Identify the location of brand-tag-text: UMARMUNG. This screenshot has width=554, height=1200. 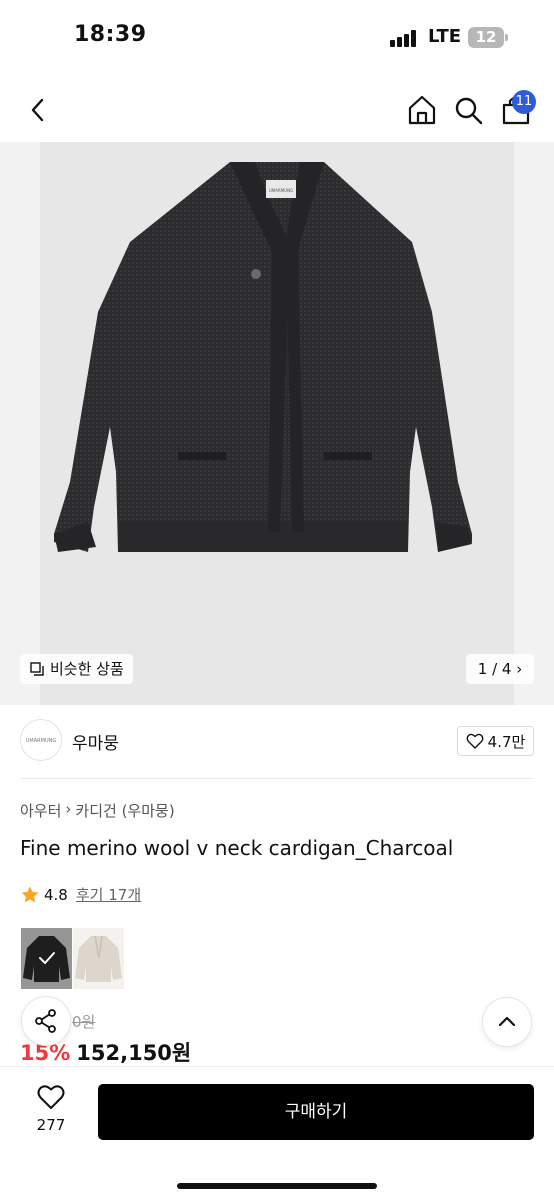
(281, 190).